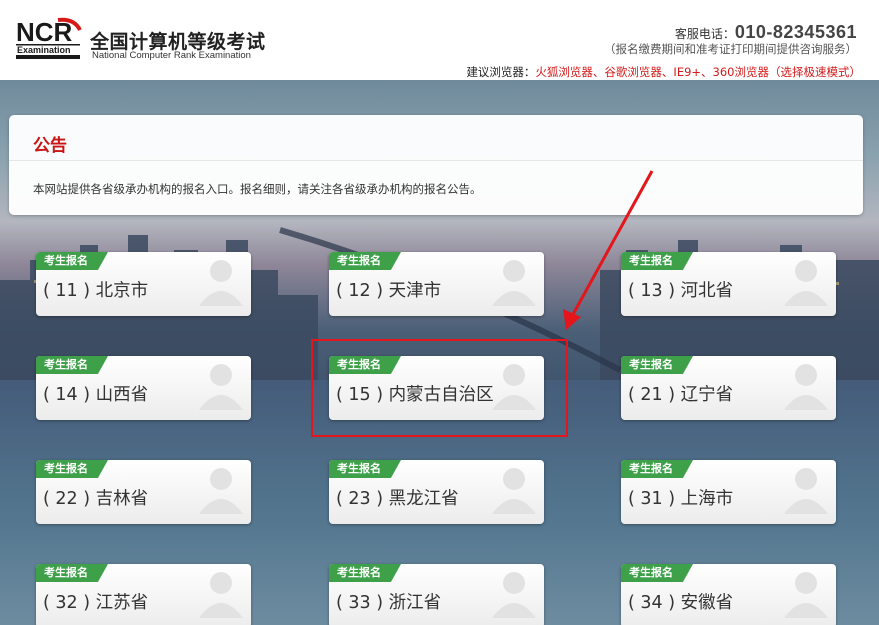 The height and width of the screenshot is (625, 879). What do you see at coordinates (681, 603) in the screenshot?
I see `province-label: ( 34 ) 安徽省` at bounding box center [681, 603].